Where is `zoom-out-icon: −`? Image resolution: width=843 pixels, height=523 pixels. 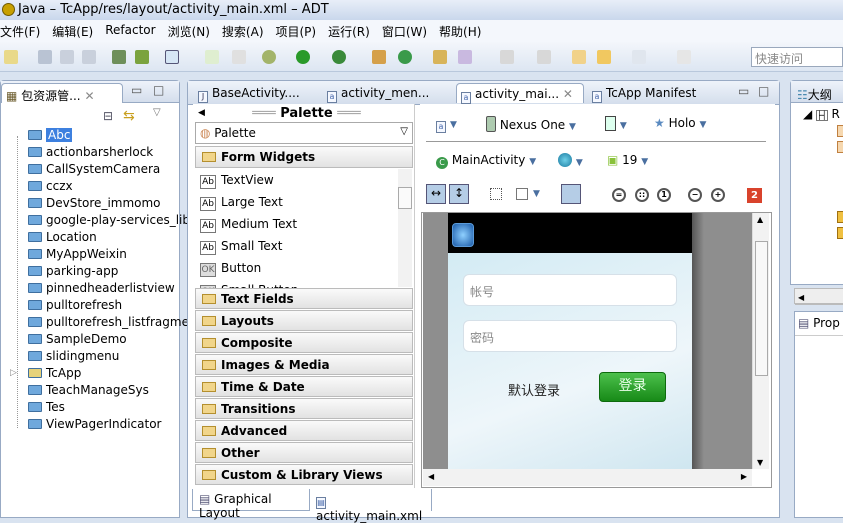 zoom-out-icon: − is located at coordinates (695, 195).